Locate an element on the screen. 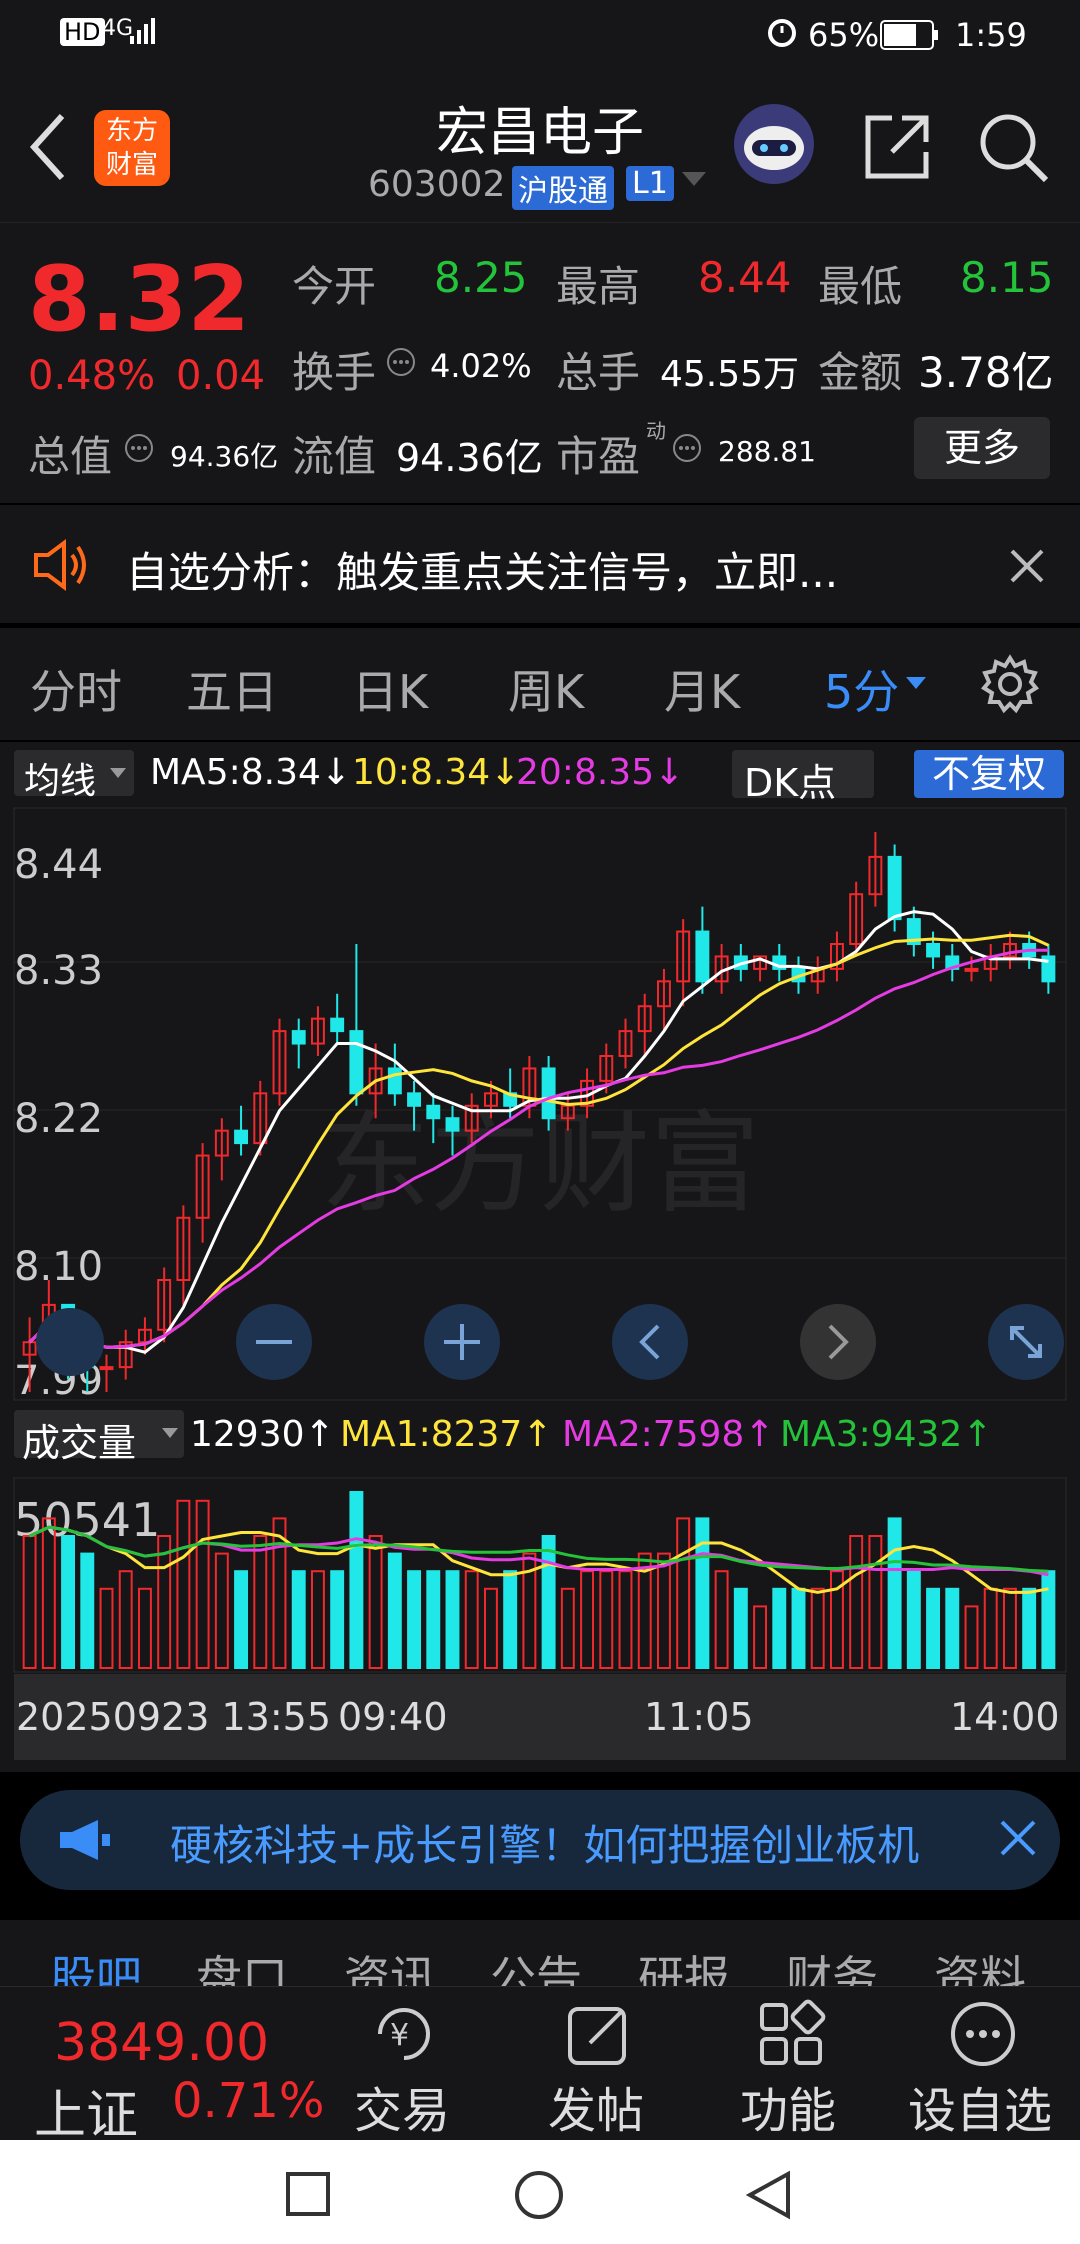 Image resolution: width=1080 pixels, height=2244 pixels. share-icon is located at coordinates (897, 149).